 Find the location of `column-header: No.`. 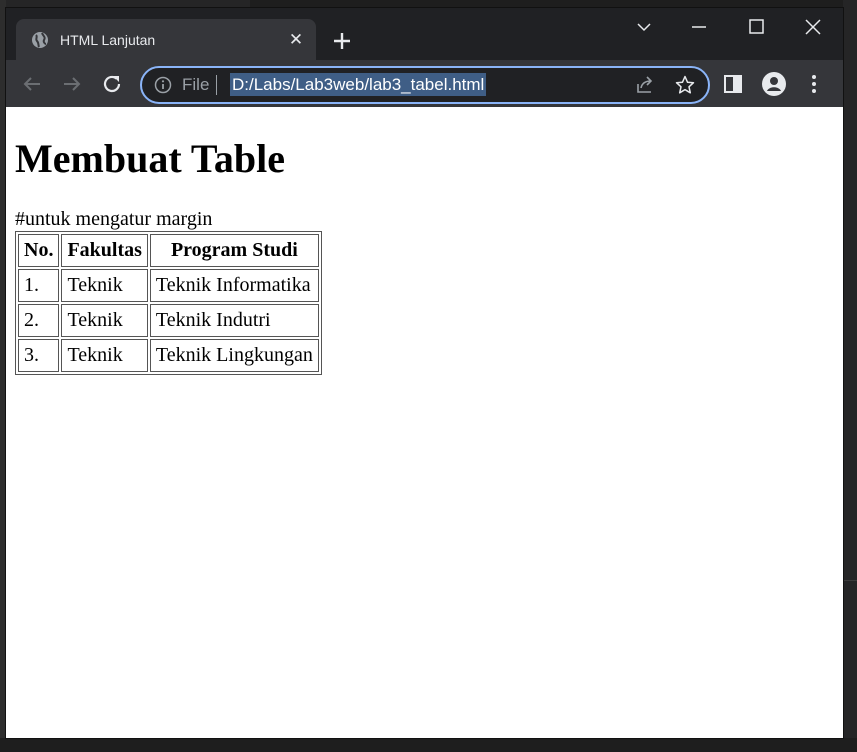

column-header: No. is located at coordinates (39, 250).